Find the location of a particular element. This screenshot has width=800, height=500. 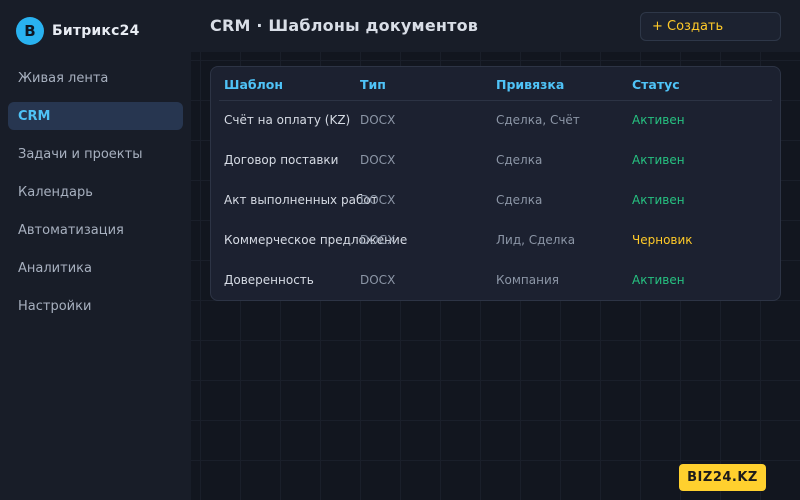

template-binding: Лид, Сделка is located at coordinates (536, 240).